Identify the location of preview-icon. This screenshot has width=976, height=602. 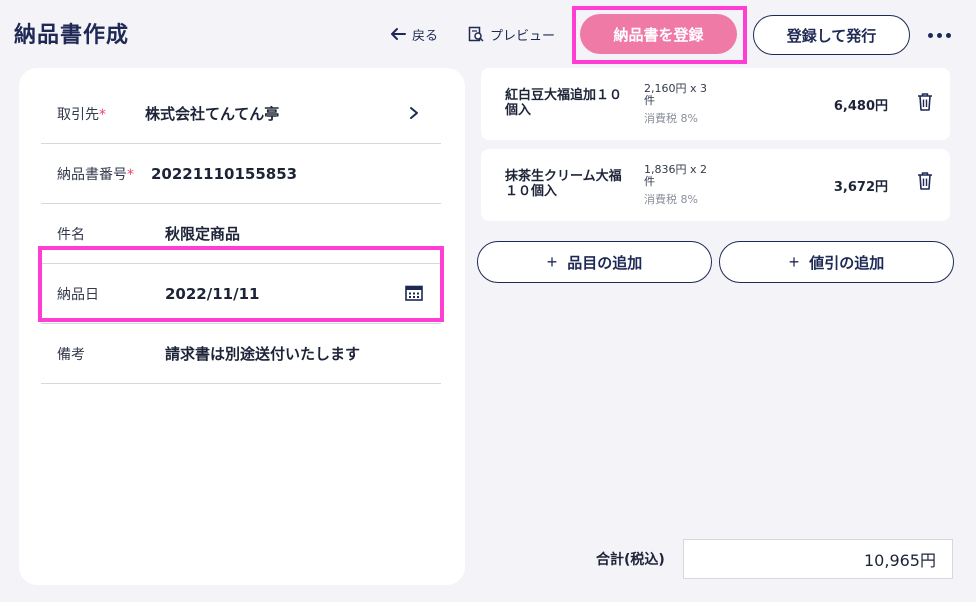
(476, 34).